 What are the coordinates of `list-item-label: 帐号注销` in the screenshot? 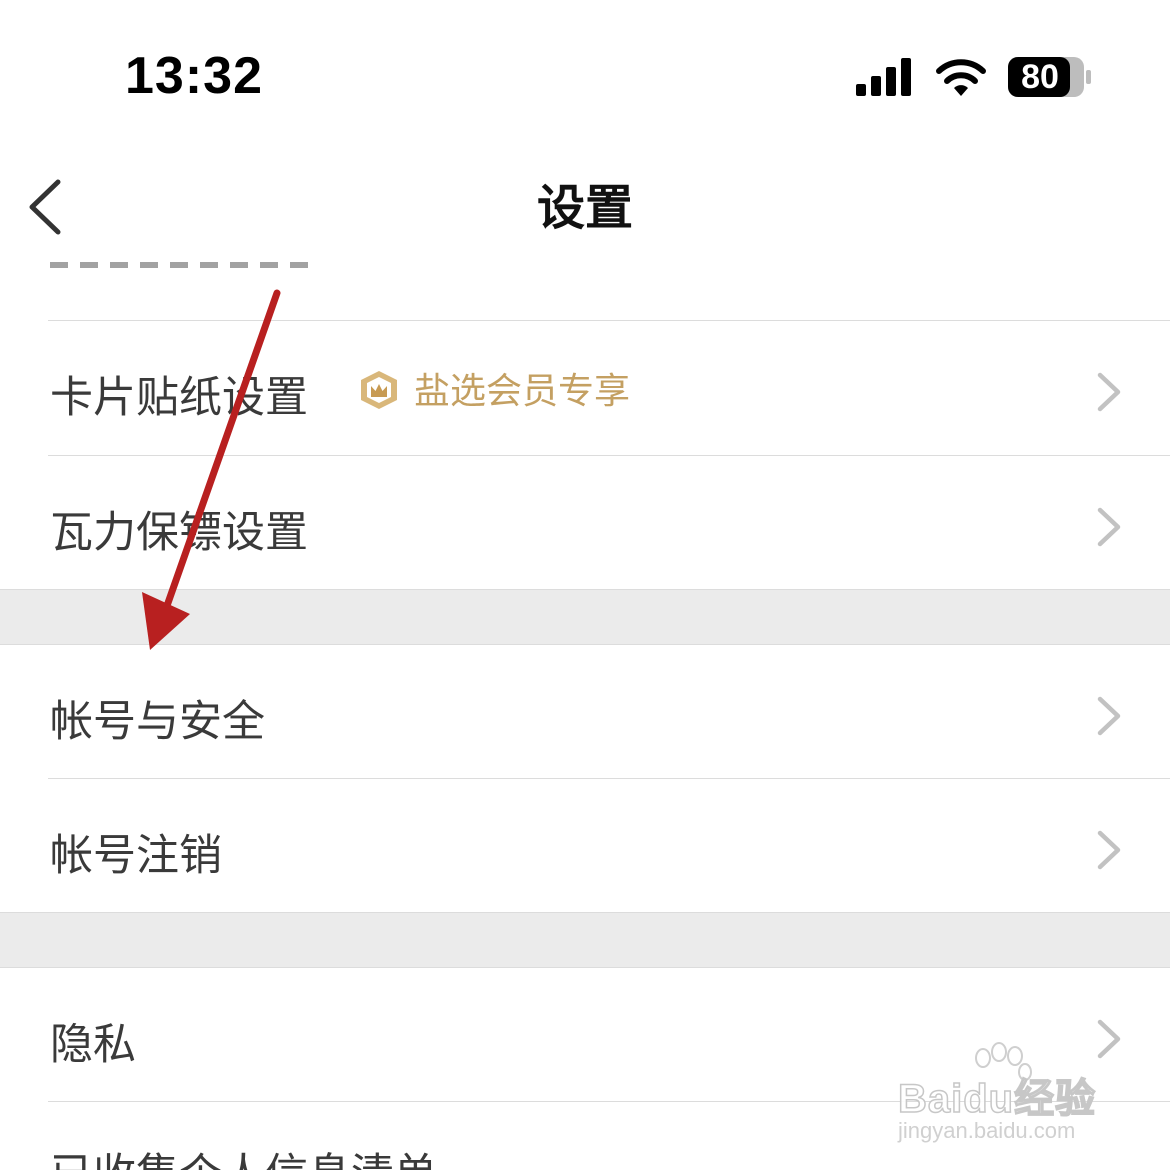 It's located at (136, 856).